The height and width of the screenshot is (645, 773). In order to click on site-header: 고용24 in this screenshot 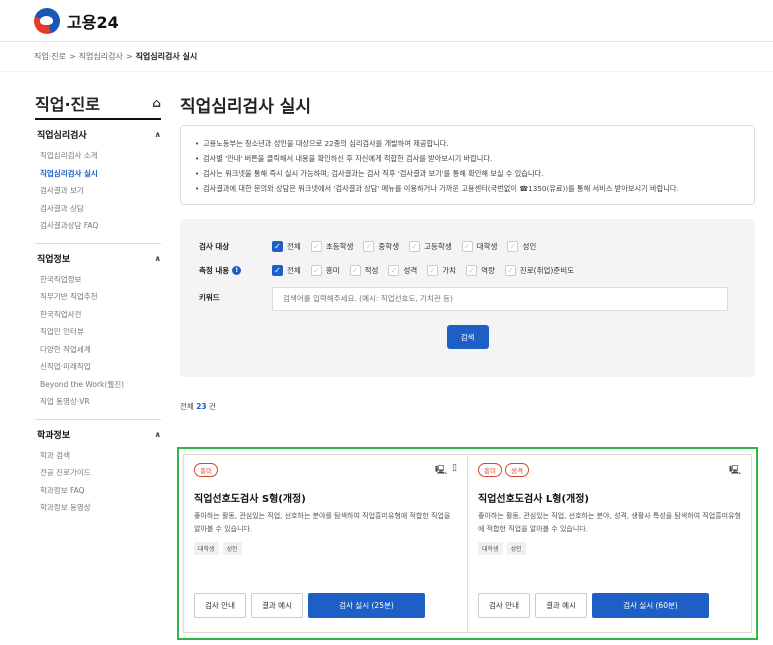, I will do `click(386, 21)`.